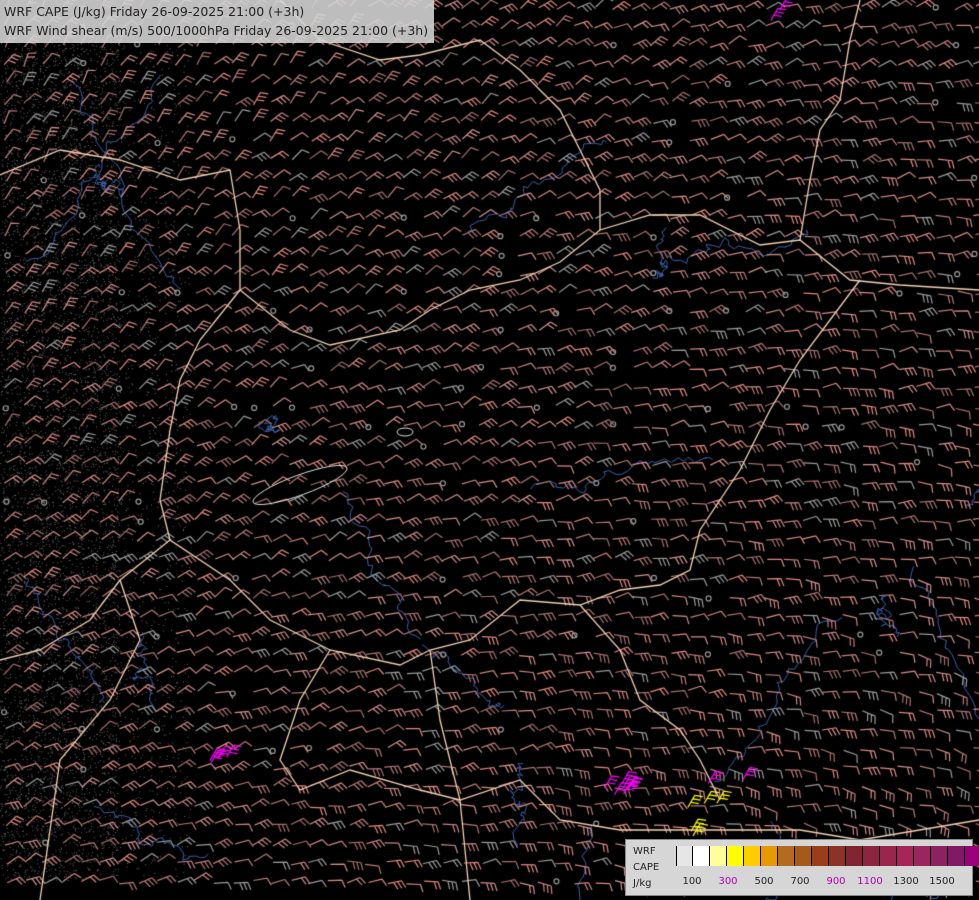  Describe the element at coordinates (836, 881) in the screenshot. I see `legend-tick-label: 900` at that location.